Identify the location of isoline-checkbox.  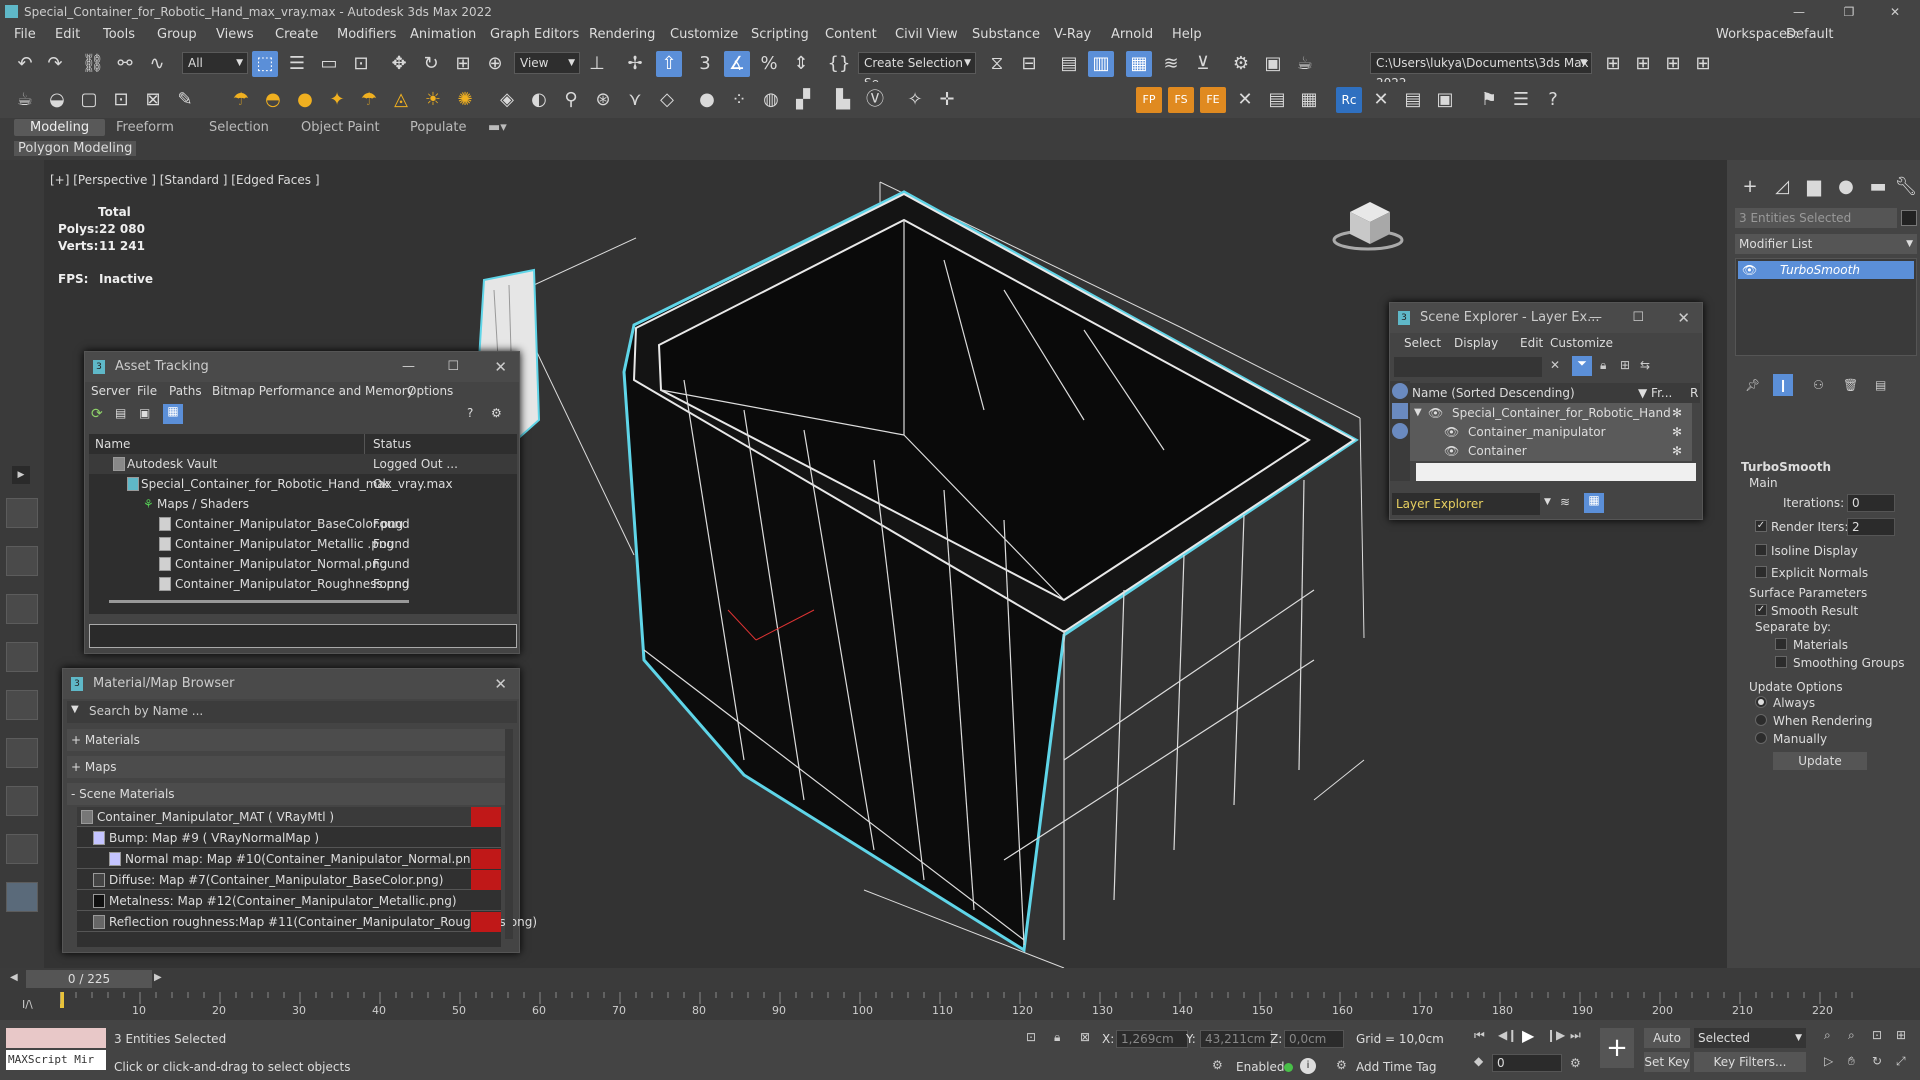
(1761, 550).